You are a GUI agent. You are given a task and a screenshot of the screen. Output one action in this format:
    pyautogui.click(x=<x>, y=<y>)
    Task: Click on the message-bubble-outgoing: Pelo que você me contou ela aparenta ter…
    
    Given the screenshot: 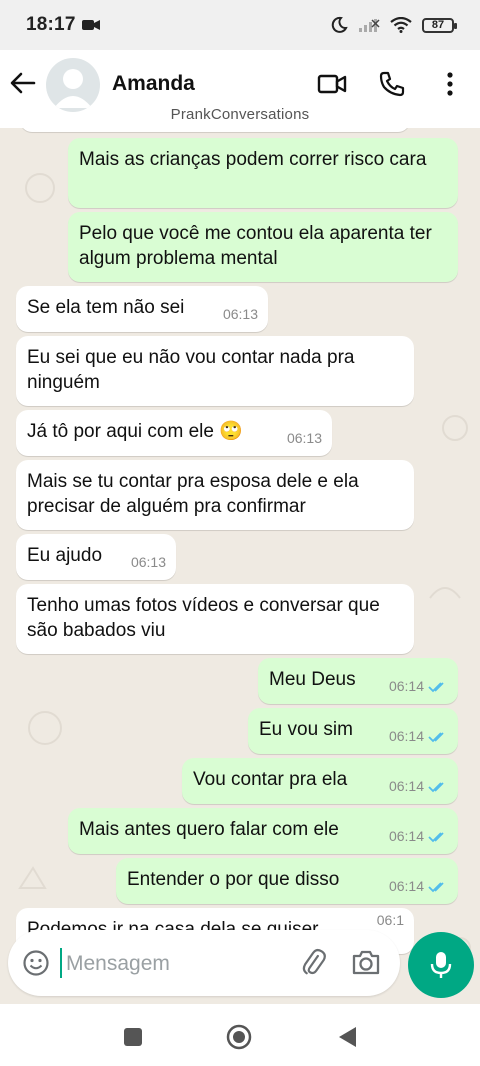 What is the action you would take?
    pyautogui.click(x=263, y=247)
    